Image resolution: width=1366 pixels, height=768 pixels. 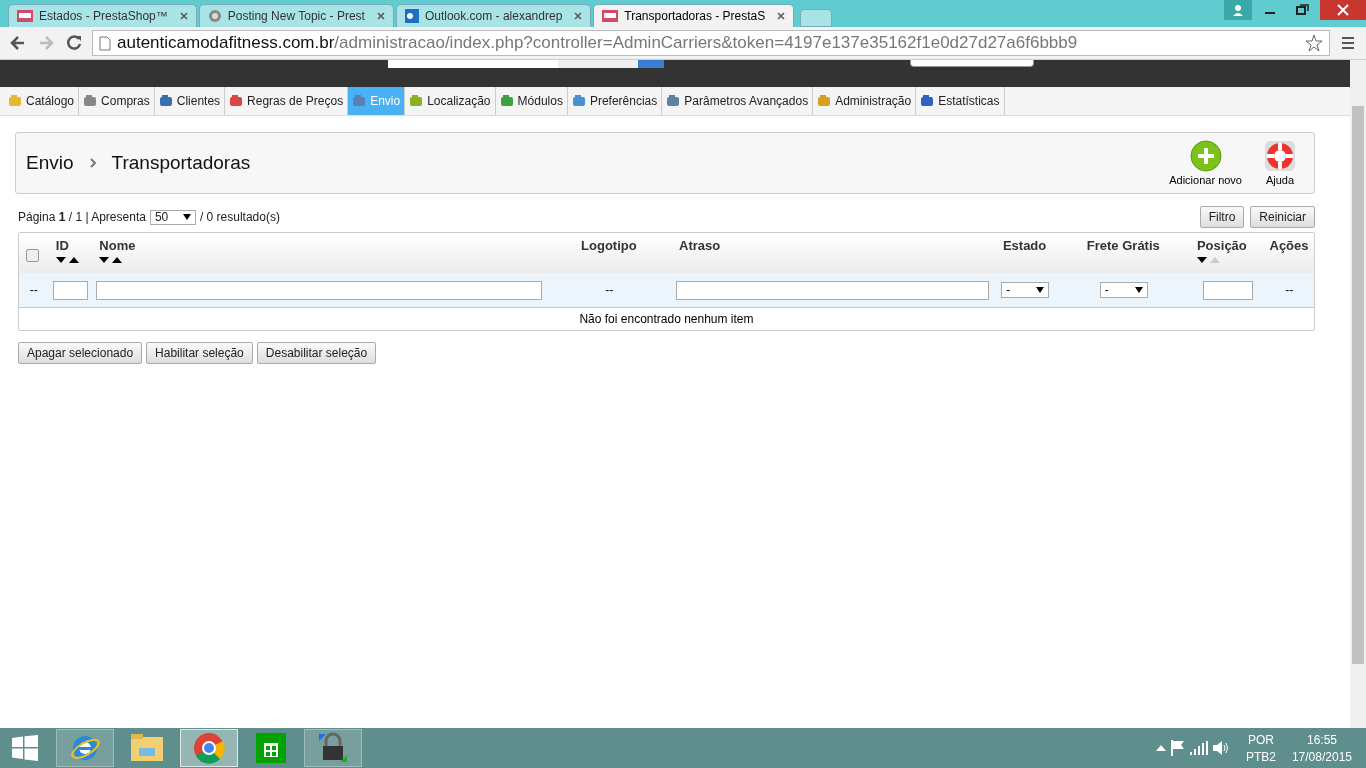 I want to click on column-header: Logotipo, so click(x=609, y=245).